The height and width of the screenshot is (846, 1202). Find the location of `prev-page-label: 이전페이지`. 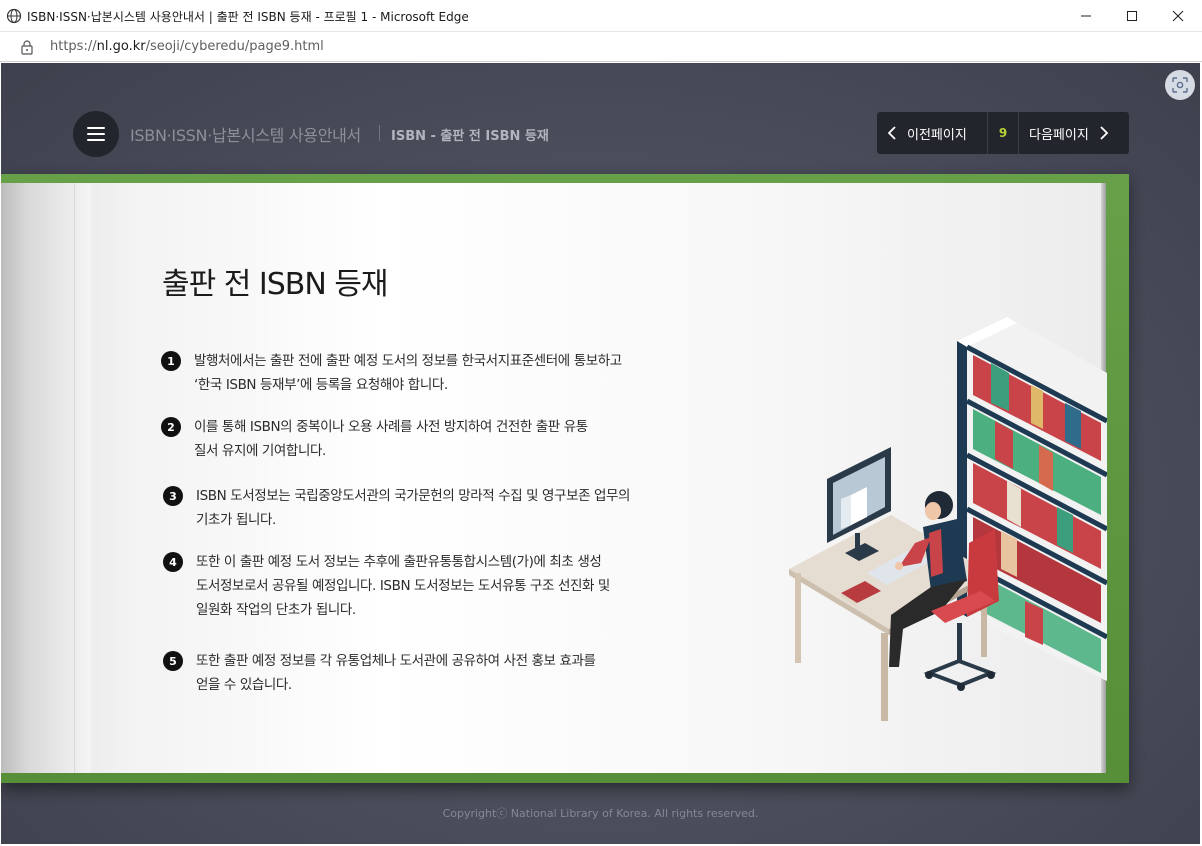

prev-page-label: 이전페이지 is located at coordinates (937, 135).